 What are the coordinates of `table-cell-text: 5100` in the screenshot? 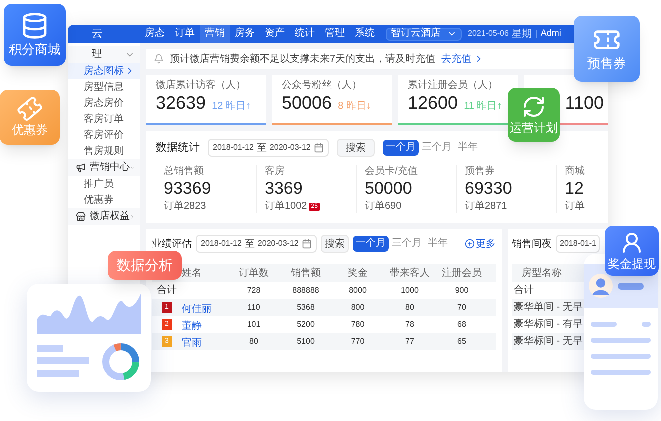 It's located at (306, 342).